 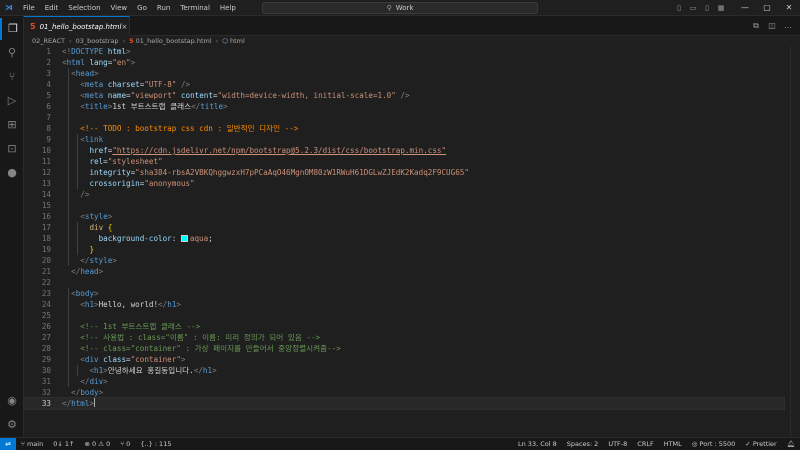 I want to click on run-debug-icon: ▷, so click(x=12, y=101).